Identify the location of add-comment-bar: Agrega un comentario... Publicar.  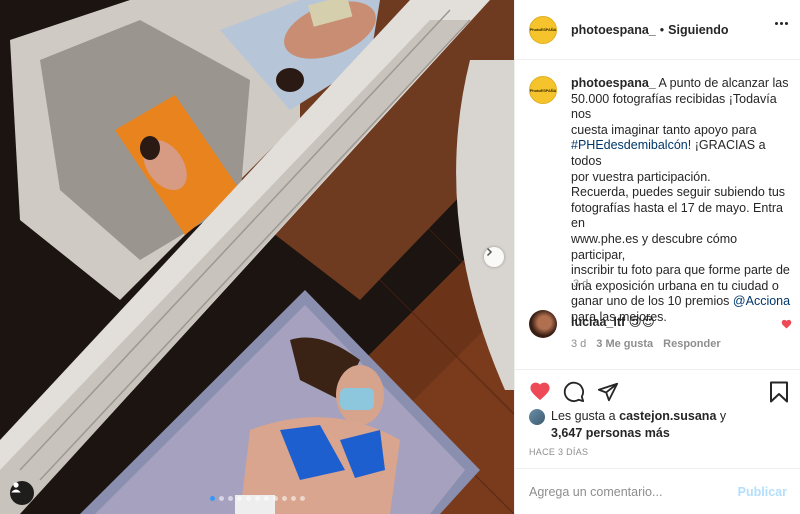
(657, 491).